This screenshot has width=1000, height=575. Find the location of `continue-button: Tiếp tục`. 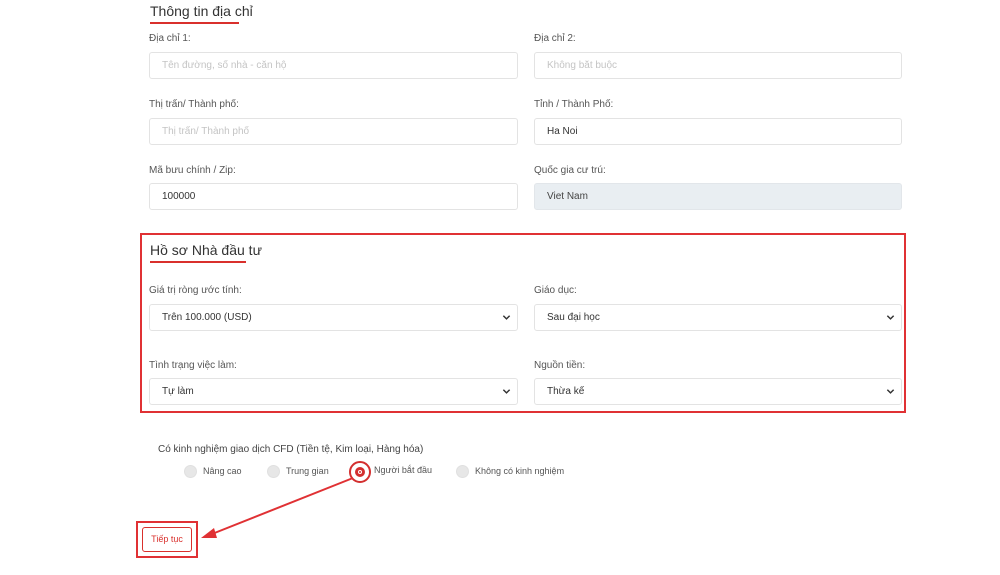

continue-button: Tiếp tục is located at coordinates (167, 539).